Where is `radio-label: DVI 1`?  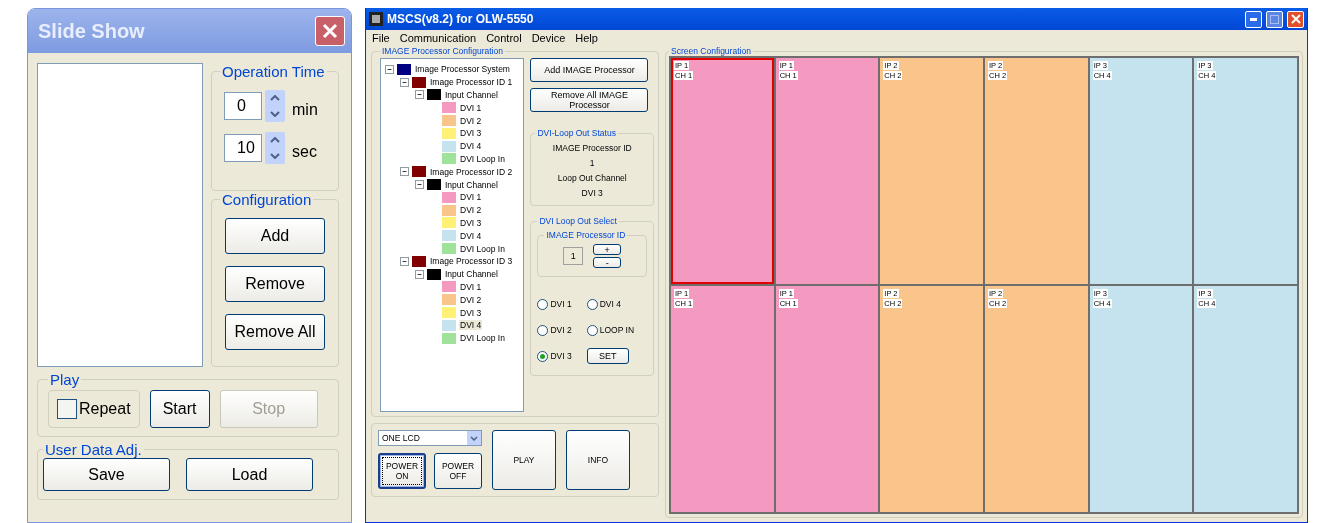 radio-label: DVI 1 is located at coordinates (561, 304).